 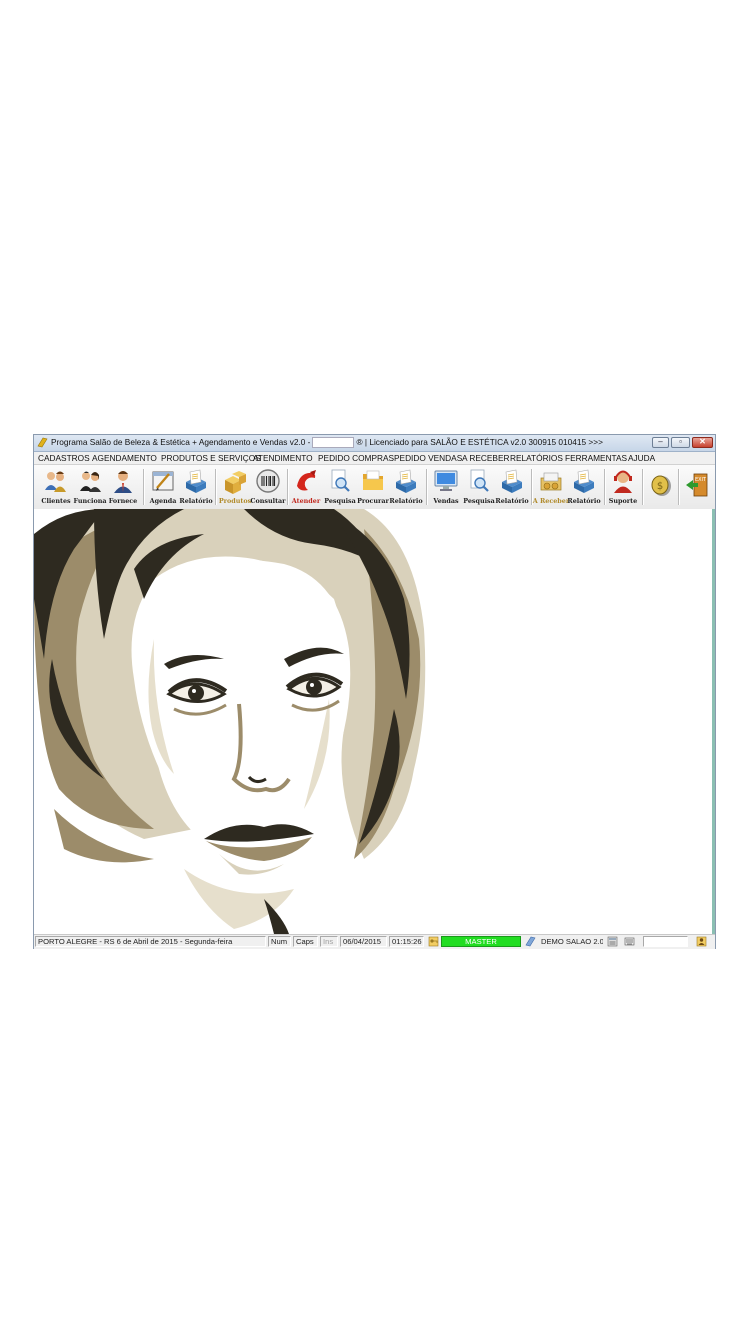 I want to click on right-edge-border, so click(x=713, y=721).